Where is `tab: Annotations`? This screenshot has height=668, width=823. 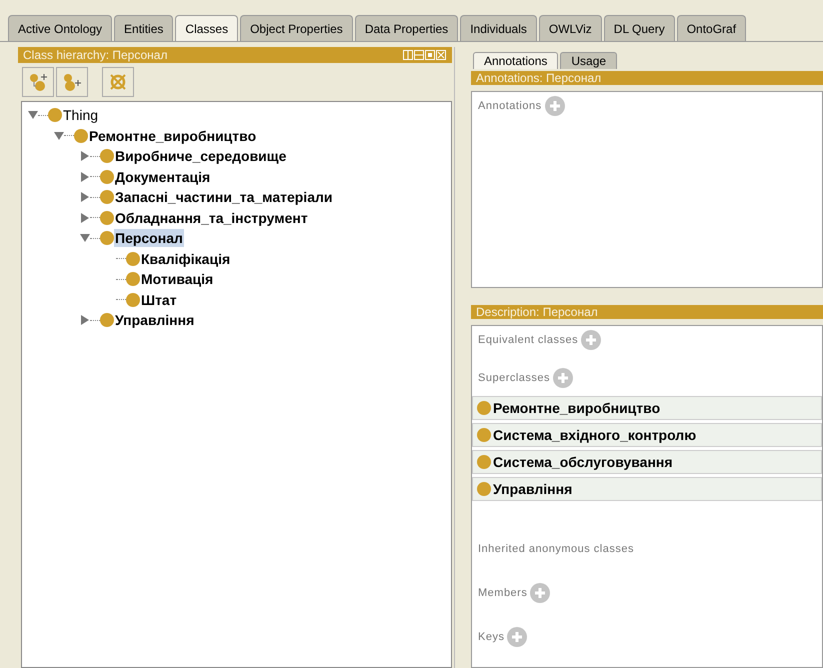
tab: Annotations is located at coordinates (515, 60).